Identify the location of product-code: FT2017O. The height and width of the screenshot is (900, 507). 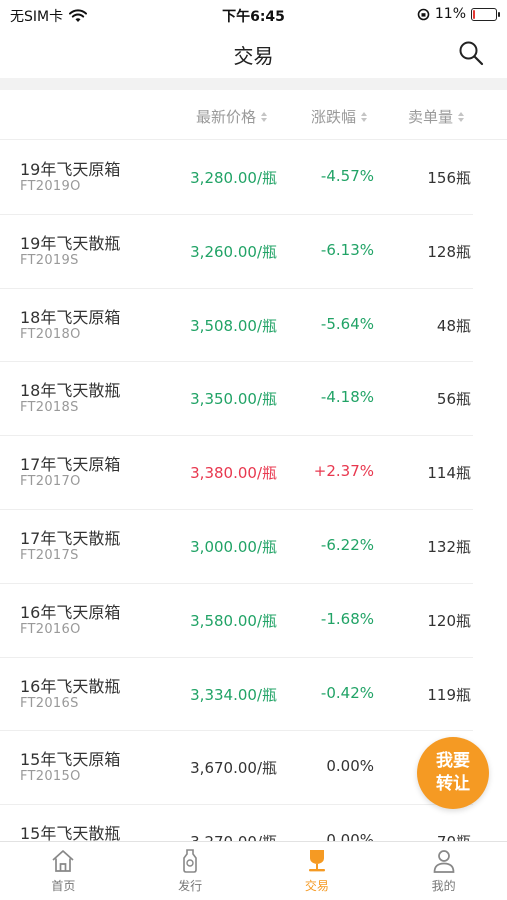
(50, 482).